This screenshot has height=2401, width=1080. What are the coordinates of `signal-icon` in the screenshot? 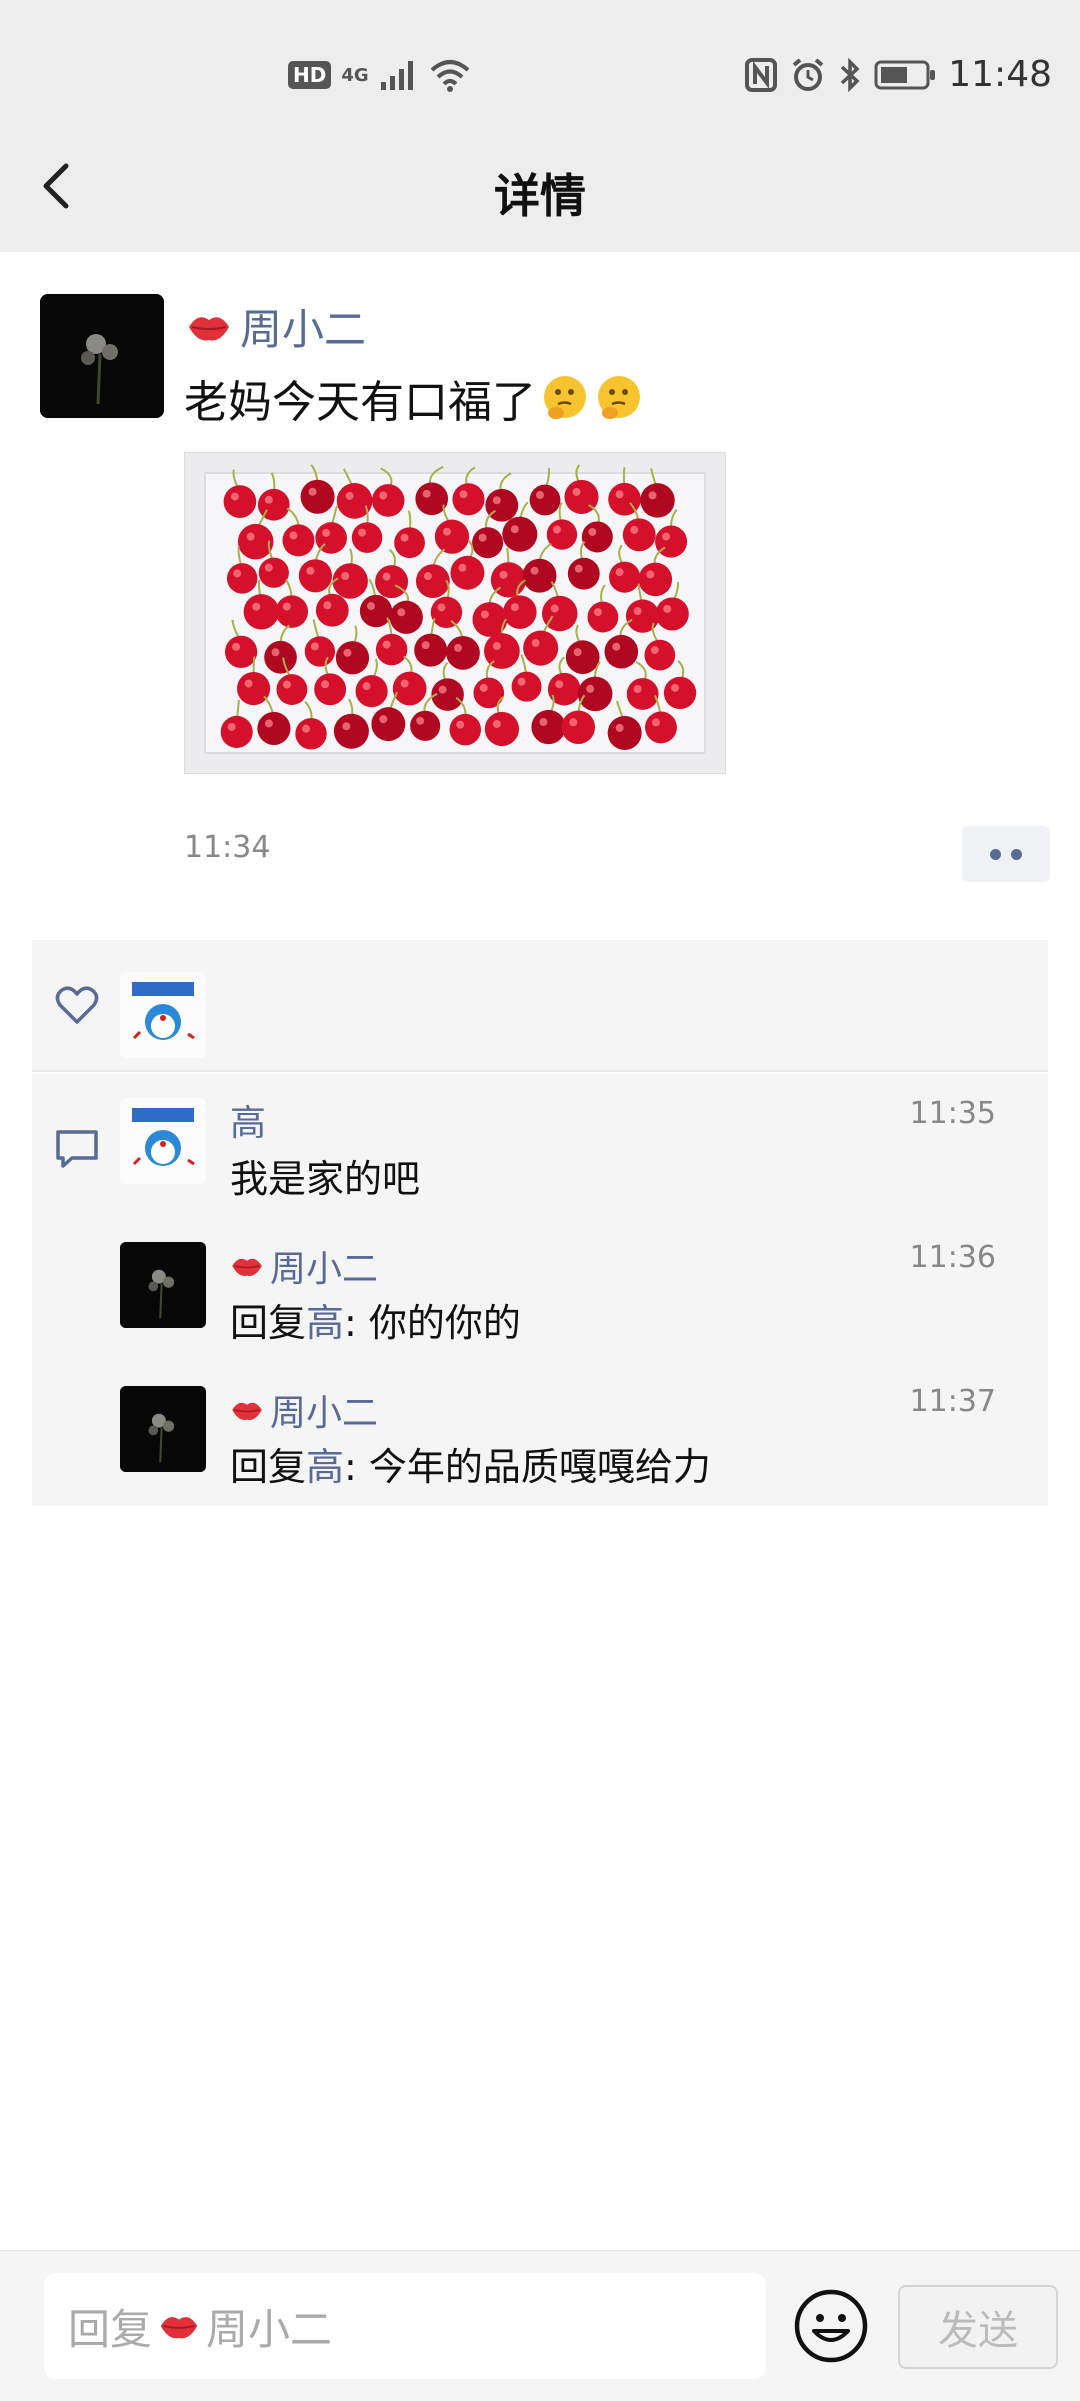 It's located at (396, 75).